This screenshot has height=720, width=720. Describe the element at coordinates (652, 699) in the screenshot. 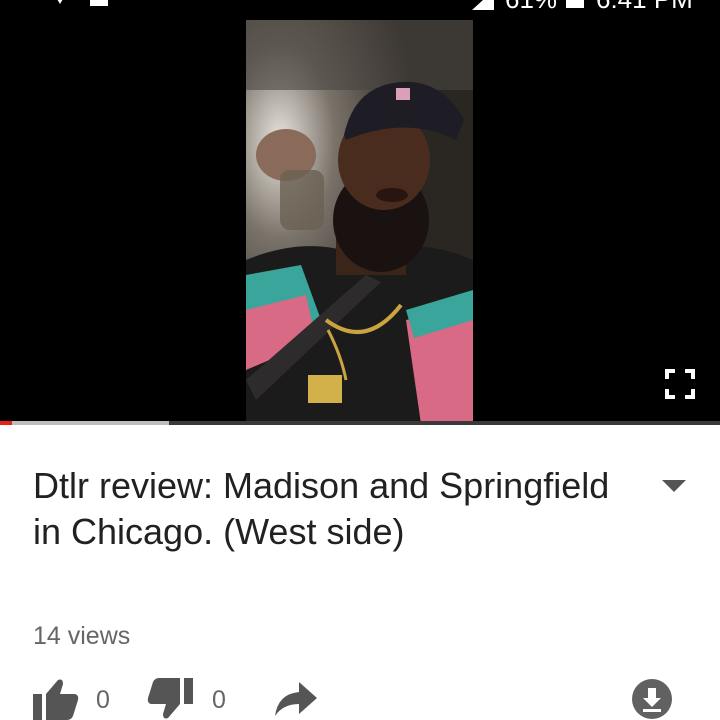

I see `download-icon` at that location.